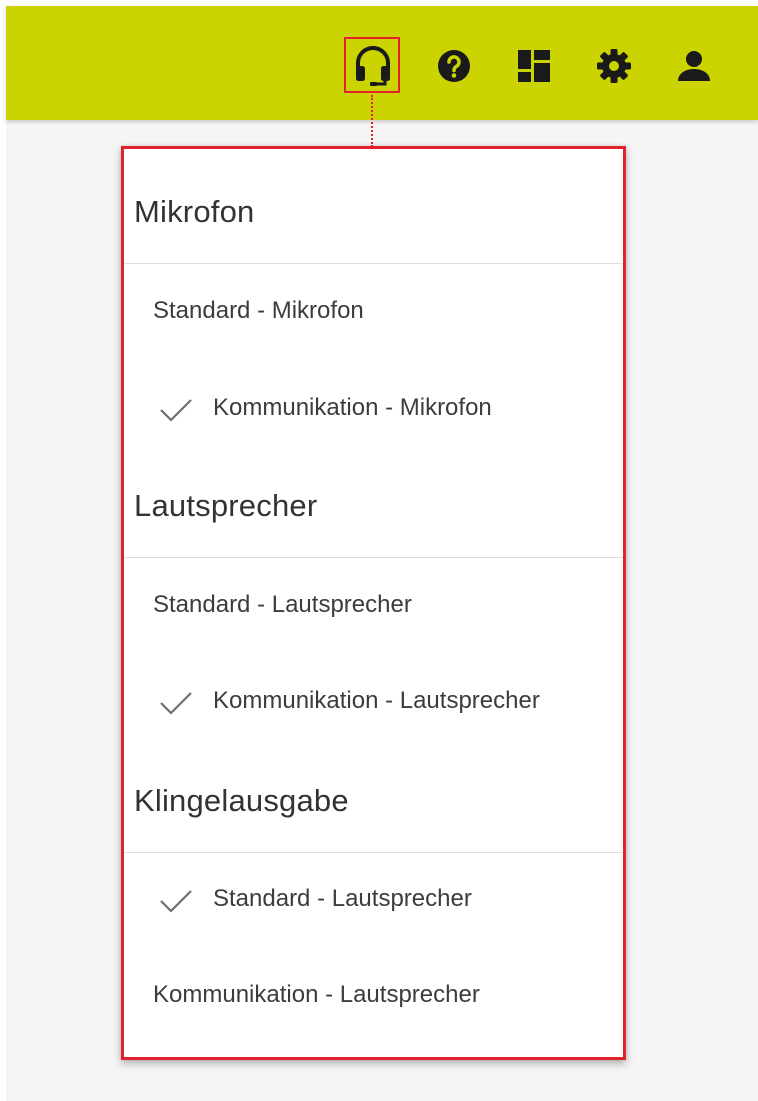 The height and width of the screenshot is (1101, 758). I want to click on settings-button, so click(614, 66).